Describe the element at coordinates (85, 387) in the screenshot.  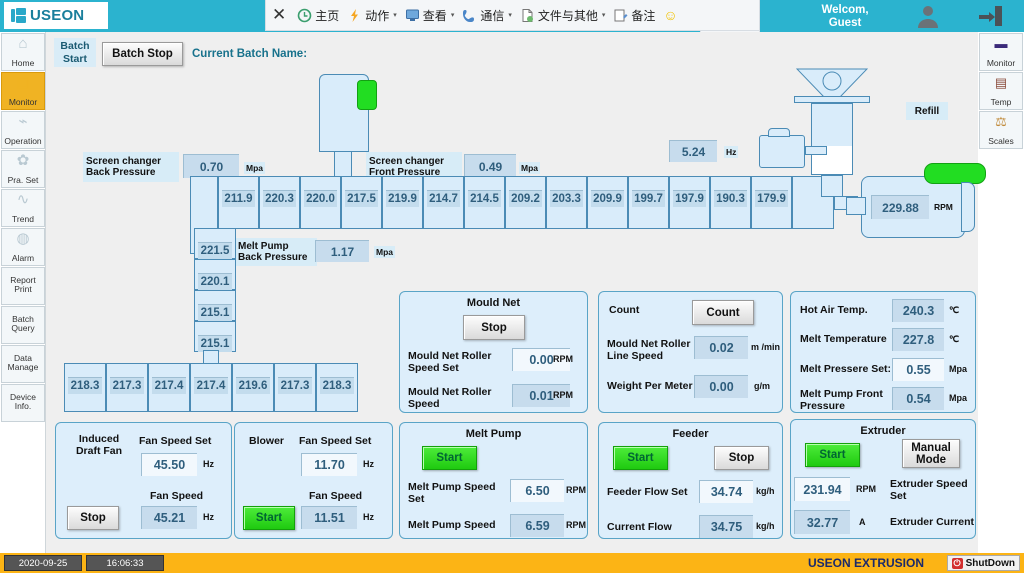
I see `bottom-zone-1: 218.3` at that location.